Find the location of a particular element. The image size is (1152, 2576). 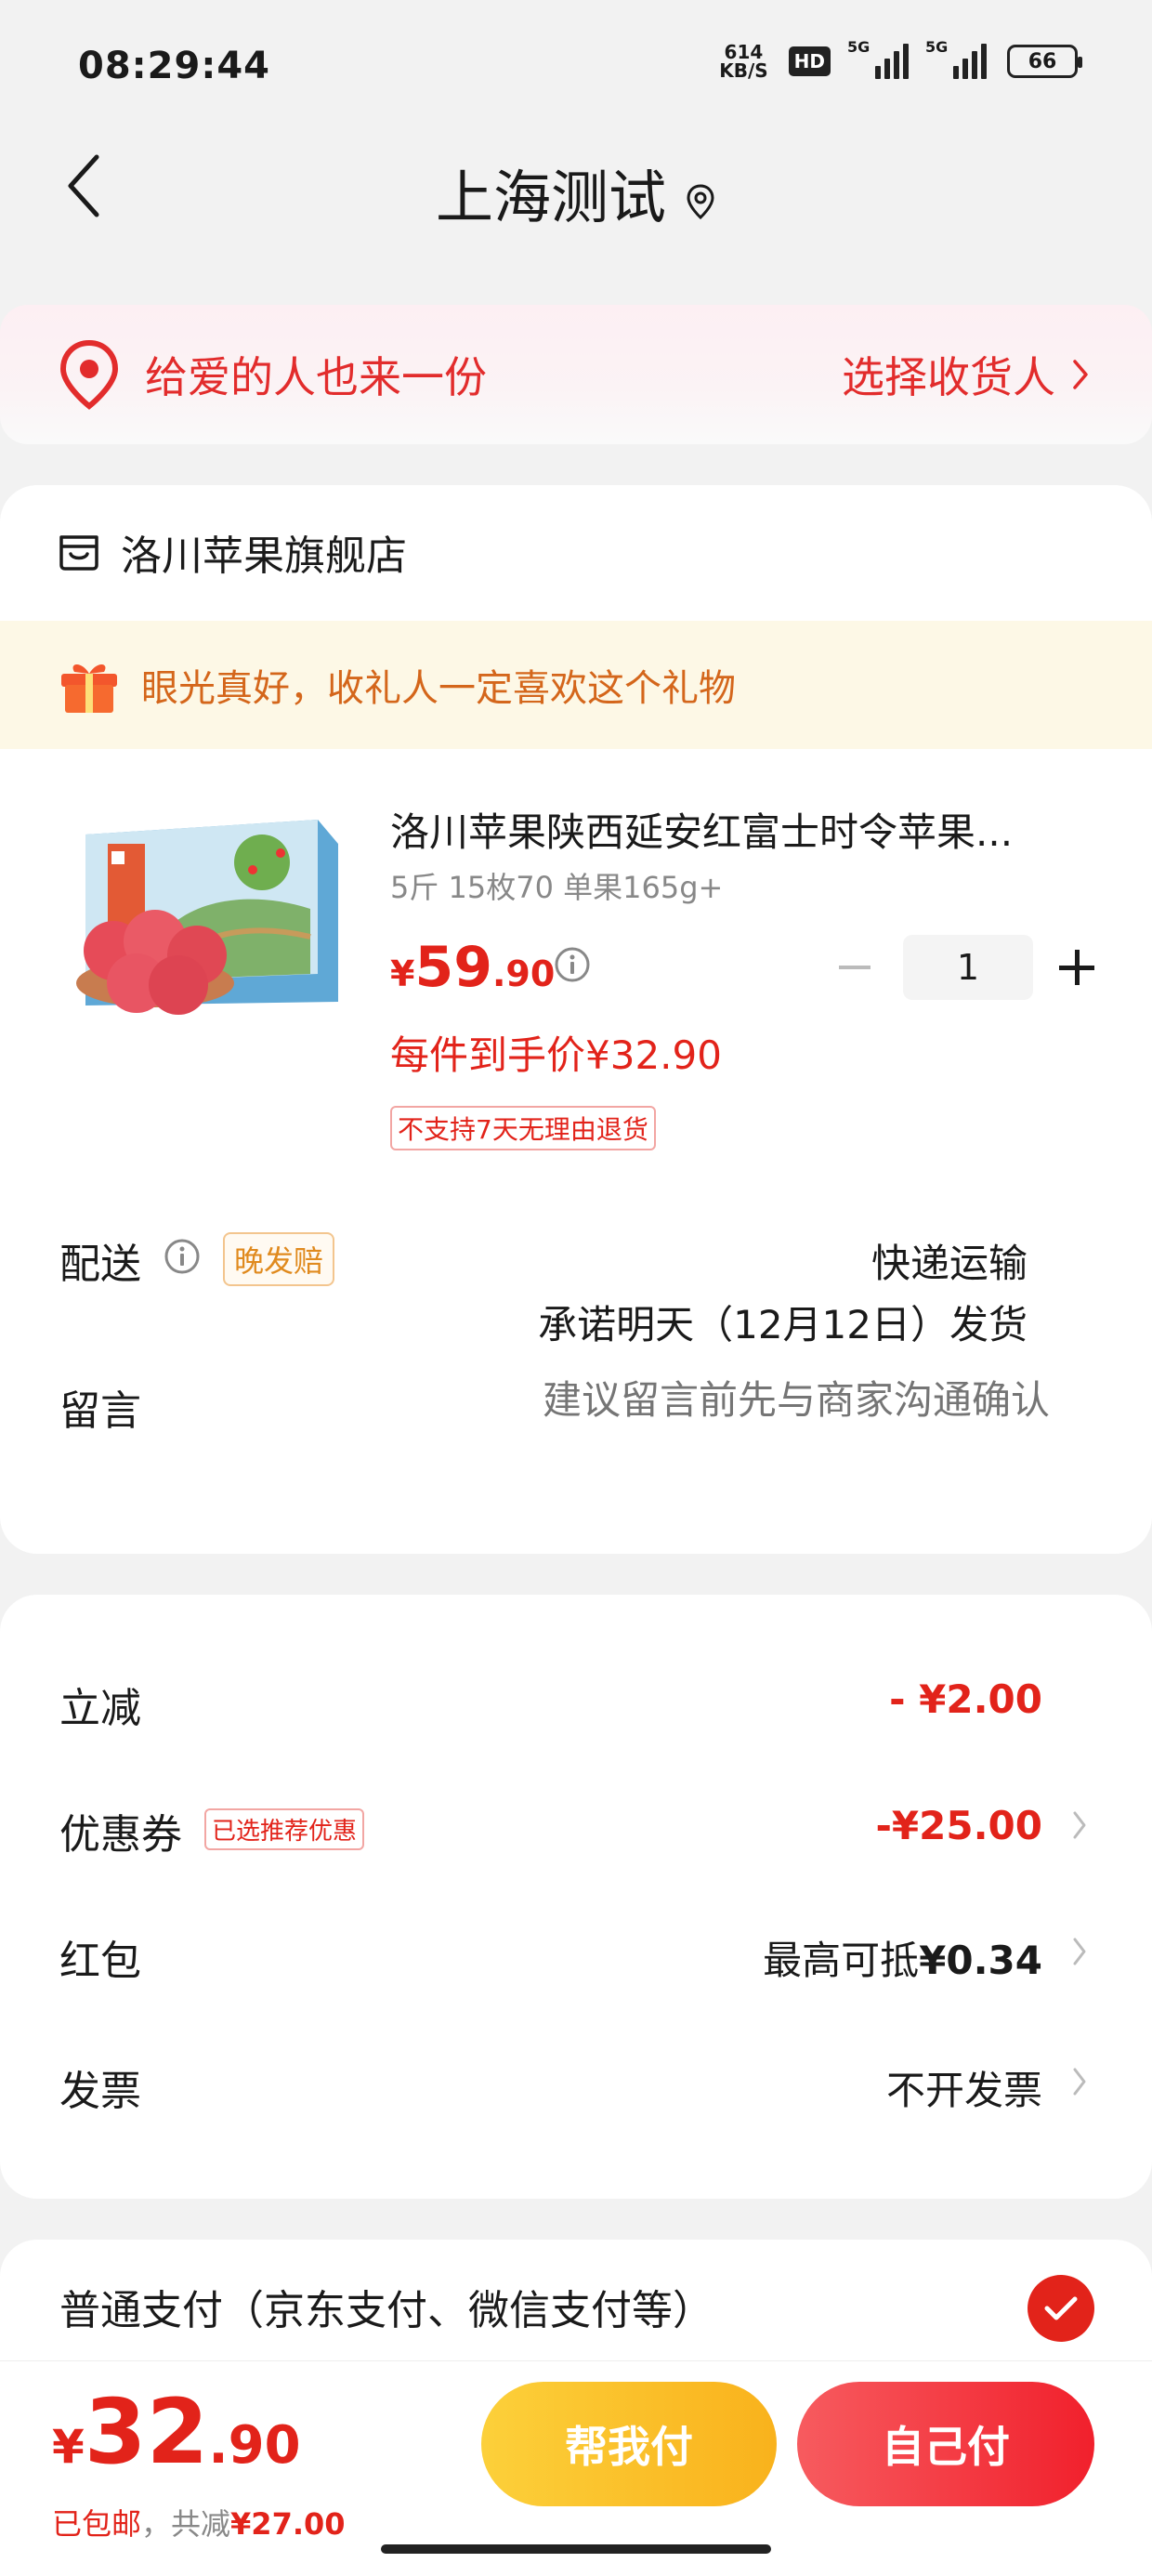

gift-text: 给爱的人也来一份 is located at coordinates (316, 377).